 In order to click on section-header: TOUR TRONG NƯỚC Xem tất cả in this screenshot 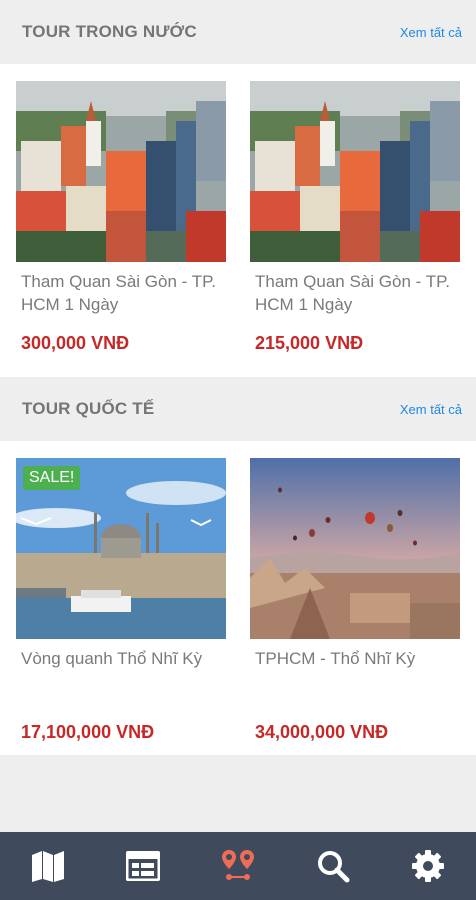, I will do `click(238, 32)`.